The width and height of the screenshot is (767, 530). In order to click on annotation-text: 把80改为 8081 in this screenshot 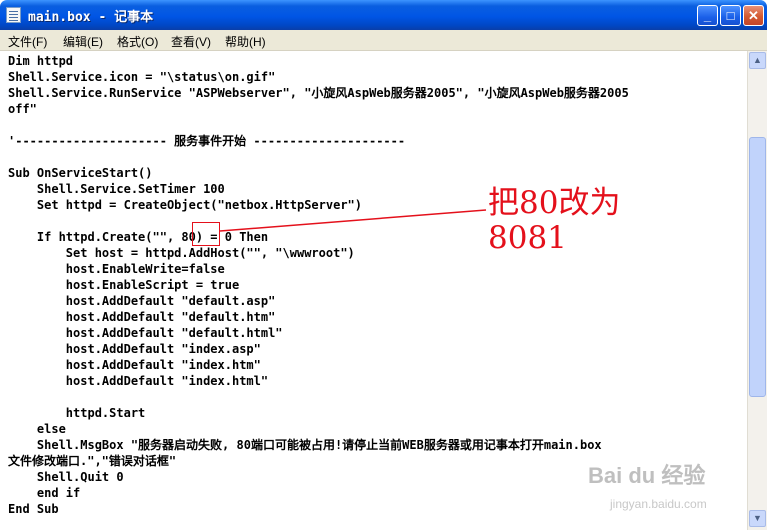, I will do `click(554, 220)`.